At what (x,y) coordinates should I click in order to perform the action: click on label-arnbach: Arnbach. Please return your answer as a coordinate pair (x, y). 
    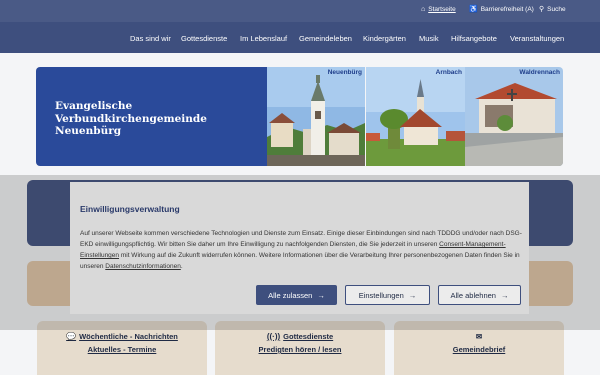
    Looking at the image, I should click on (448, 72).